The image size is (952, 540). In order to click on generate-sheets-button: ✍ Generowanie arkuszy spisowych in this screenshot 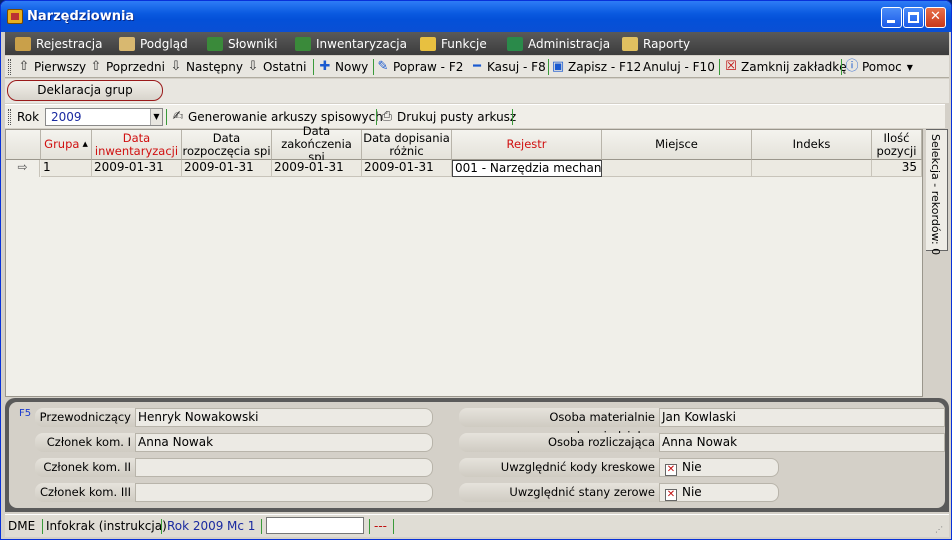, I will do `click(277, 117)`.